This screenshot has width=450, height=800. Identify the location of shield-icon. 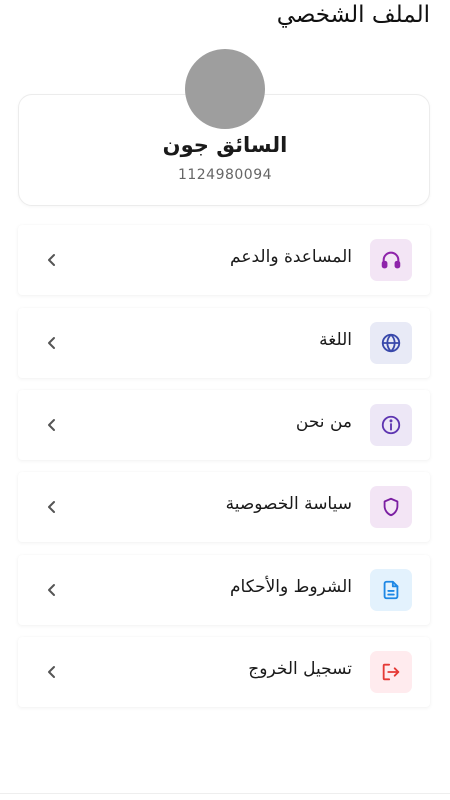
(391, 507).